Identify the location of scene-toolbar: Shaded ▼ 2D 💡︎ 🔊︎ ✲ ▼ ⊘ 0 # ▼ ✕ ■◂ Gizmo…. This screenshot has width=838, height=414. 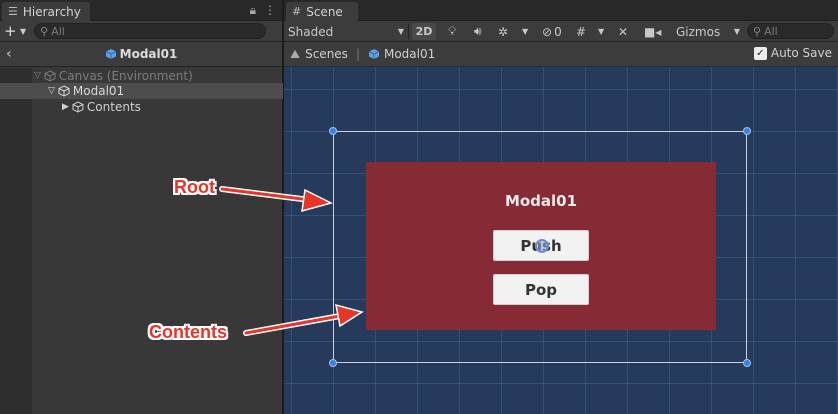
(561, 31).